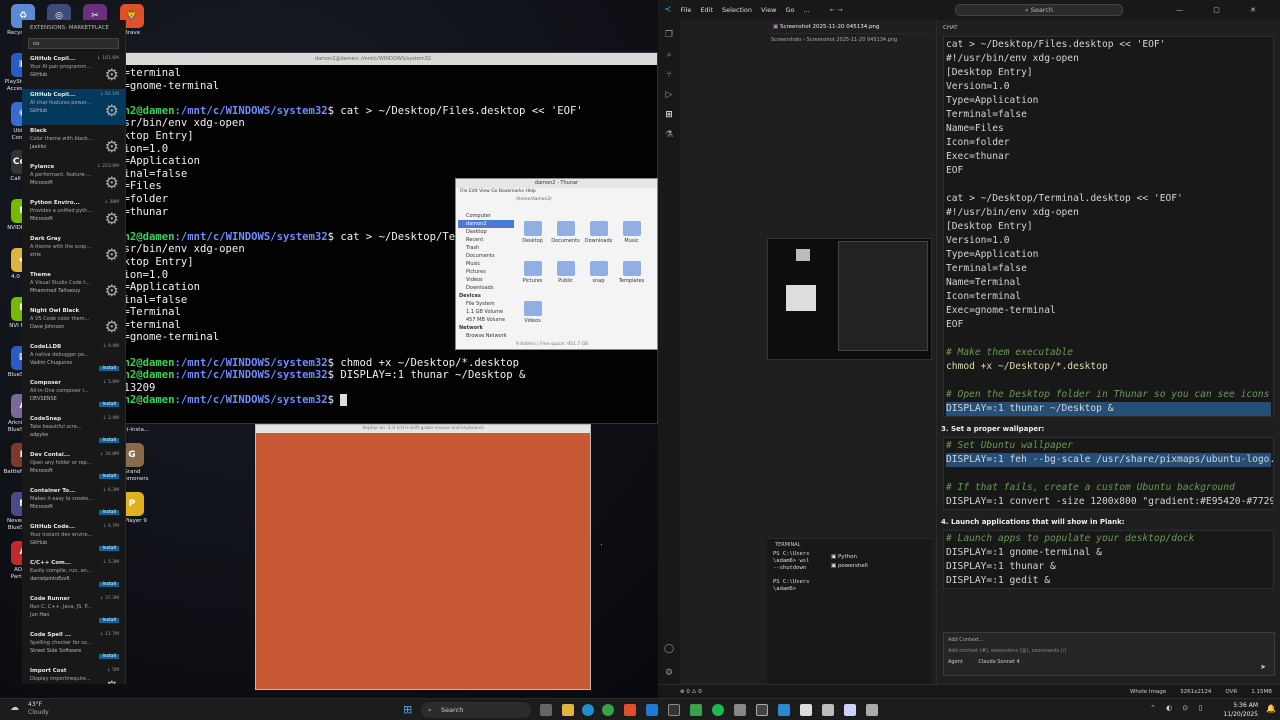 The image size is (1280, 720). What do you see at coordinates (1231, 692) in the screenshot?
I see `status-item: OVR` at bounding box center [1231, 692].